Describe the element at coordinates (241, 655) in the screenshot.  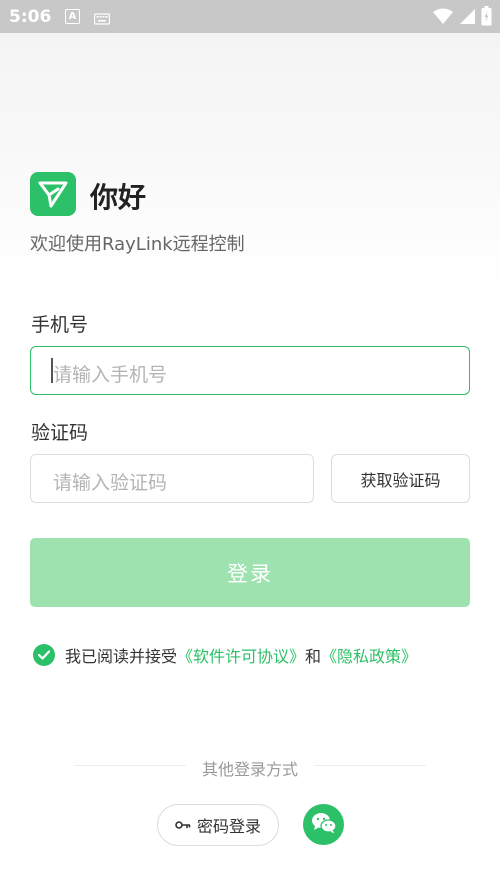
I see `license-agreement-link: 《软件许可协议》` at that location.